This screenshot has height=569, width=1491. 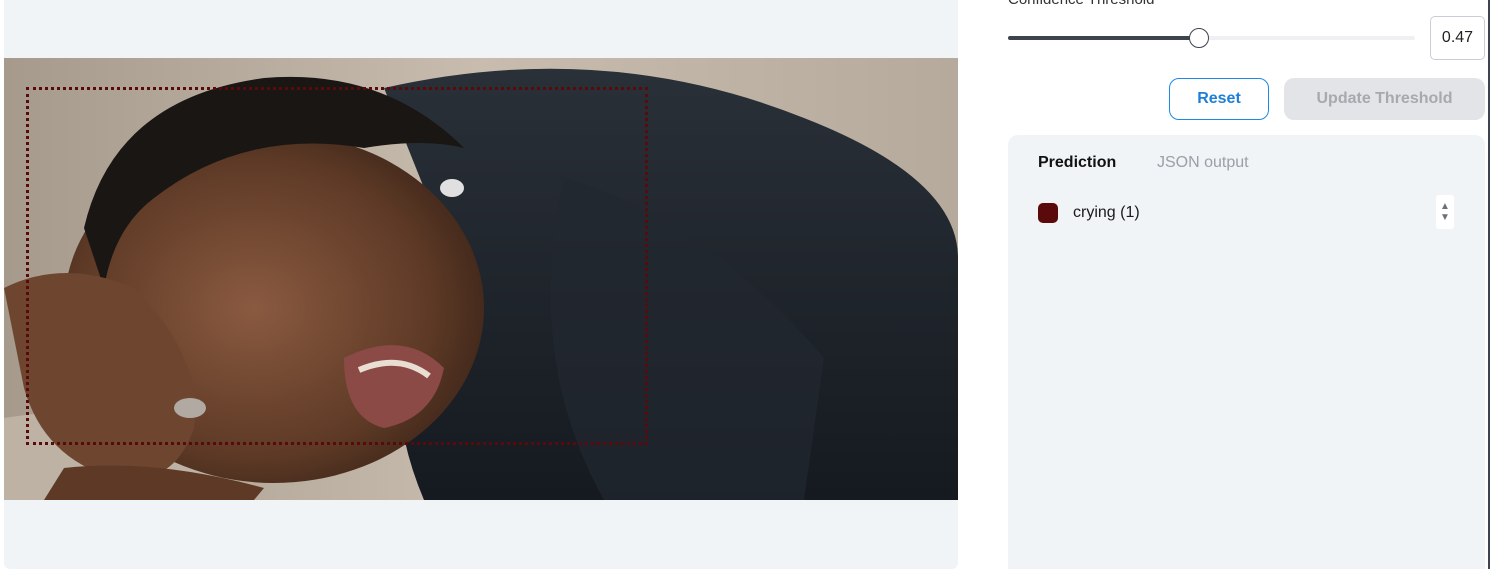 What do you see at coordinates (1203, 163) in the screenshot?
I see `tab-json-output: JSON output` at bounding box center [1203, 163].